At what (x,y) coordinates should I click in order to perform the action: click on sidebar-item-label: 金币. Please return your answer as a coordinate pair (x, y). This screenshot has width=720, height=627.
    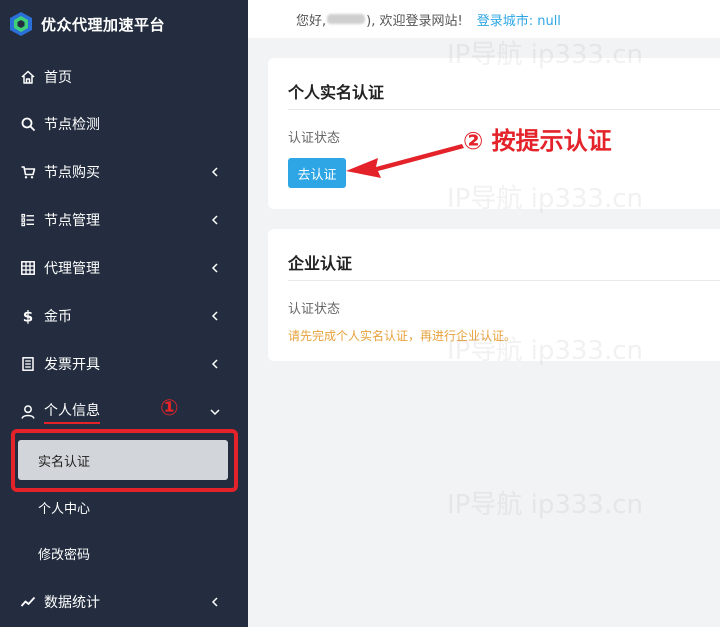
    Looking at the image, I should click on (58, 317).